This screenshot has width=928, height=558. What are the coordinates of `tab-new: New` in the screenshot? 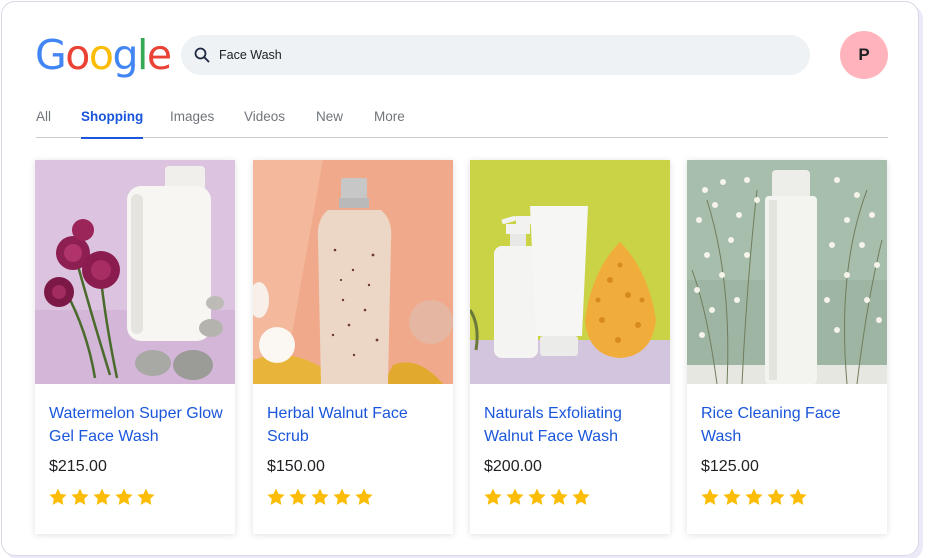 It's located at (329, 123).